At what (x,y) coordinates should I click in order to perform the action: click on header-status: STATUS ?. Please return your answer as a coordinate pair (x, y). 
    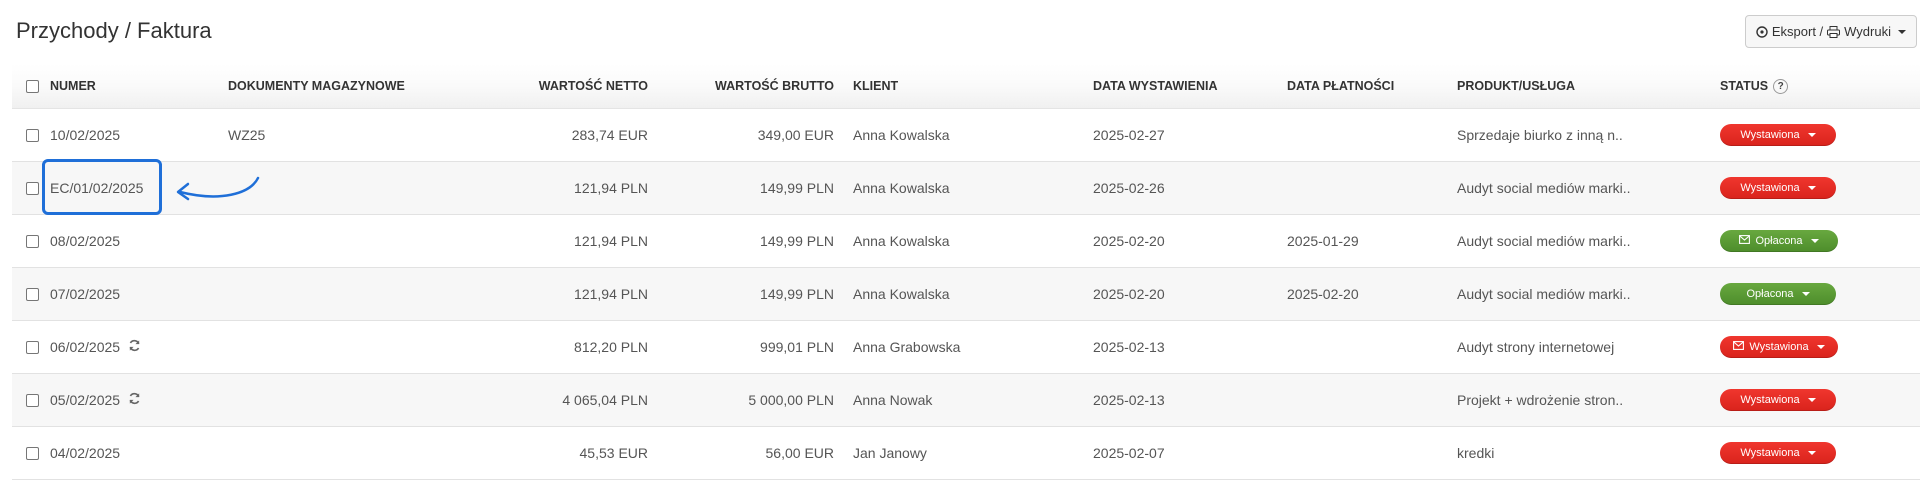
    Looking at the image, I should click on (1754, 86).